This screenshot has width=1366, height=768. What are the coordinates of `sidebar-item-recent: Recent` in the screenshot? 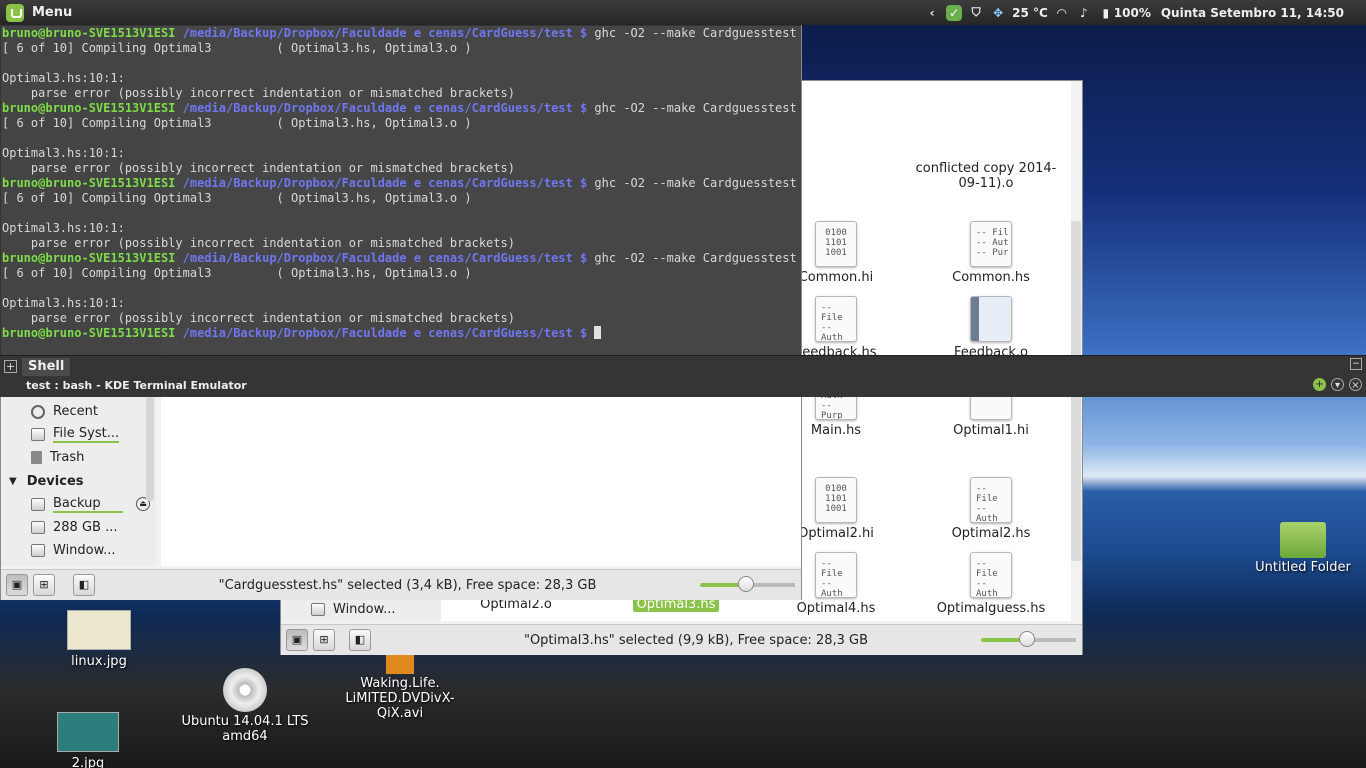 It's located at (73, 411).